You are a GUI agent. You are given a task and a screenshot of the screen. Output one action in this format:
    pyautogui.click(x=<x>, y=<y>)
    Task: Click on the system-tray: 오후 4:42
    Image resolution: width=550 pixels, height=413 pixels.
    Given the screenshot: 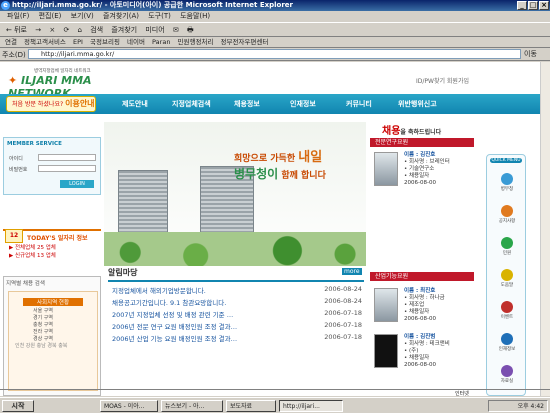 What is the action you would take?
    pyautogui.click(x=518, y=406)
    